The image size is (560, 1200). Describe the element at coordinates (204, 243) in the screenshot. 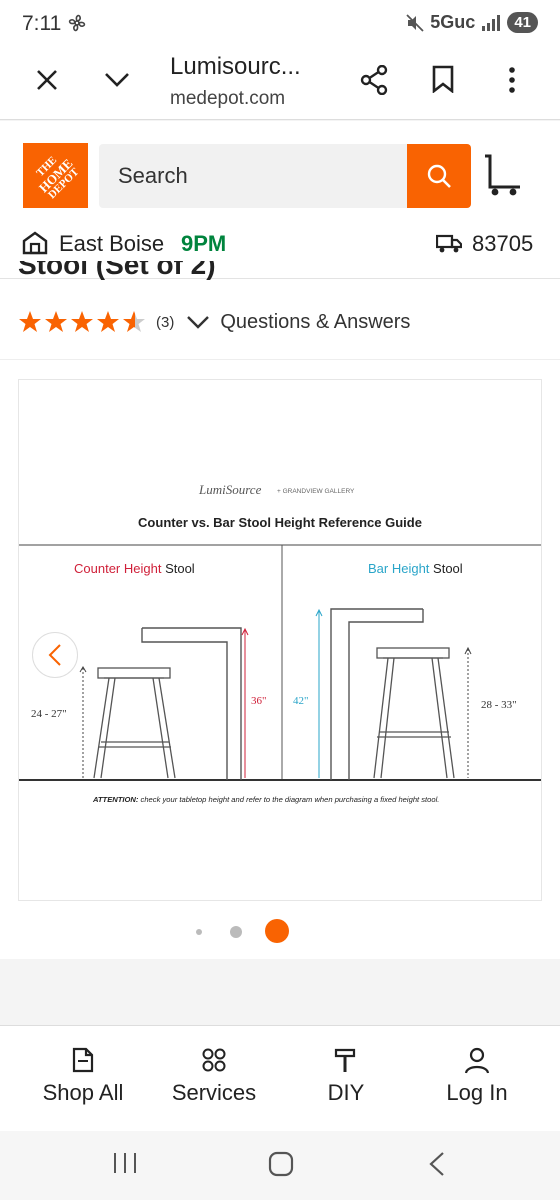

I see `store-hours: 9PM` at that location.